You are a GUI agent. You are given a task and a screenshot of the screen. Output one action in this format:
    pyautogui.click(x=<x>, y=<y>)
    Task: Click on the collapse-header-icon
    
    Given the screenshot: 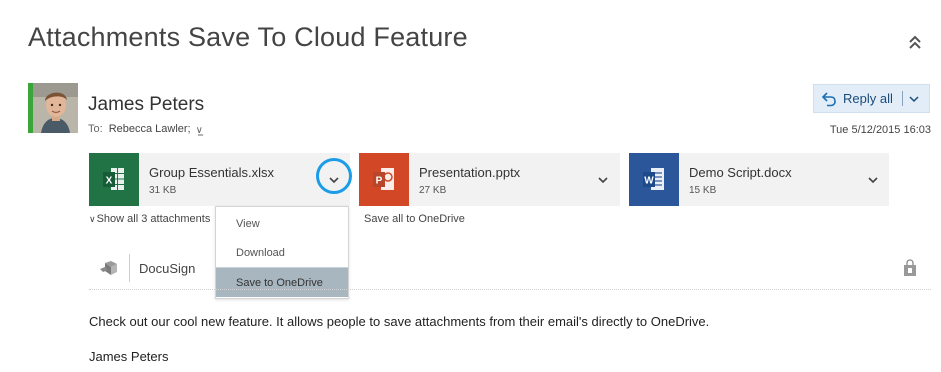 What is the action you would take?
    pyautogui.click(x=915, y=42)
    